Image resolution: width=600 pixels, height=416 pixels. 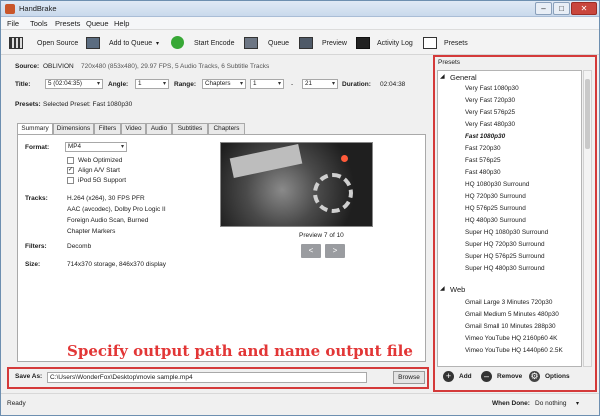 What do you see at coordinates (96, 147) in the screenshot?
I see `format-dropdown: MP4` at bounding box center [96, 147].